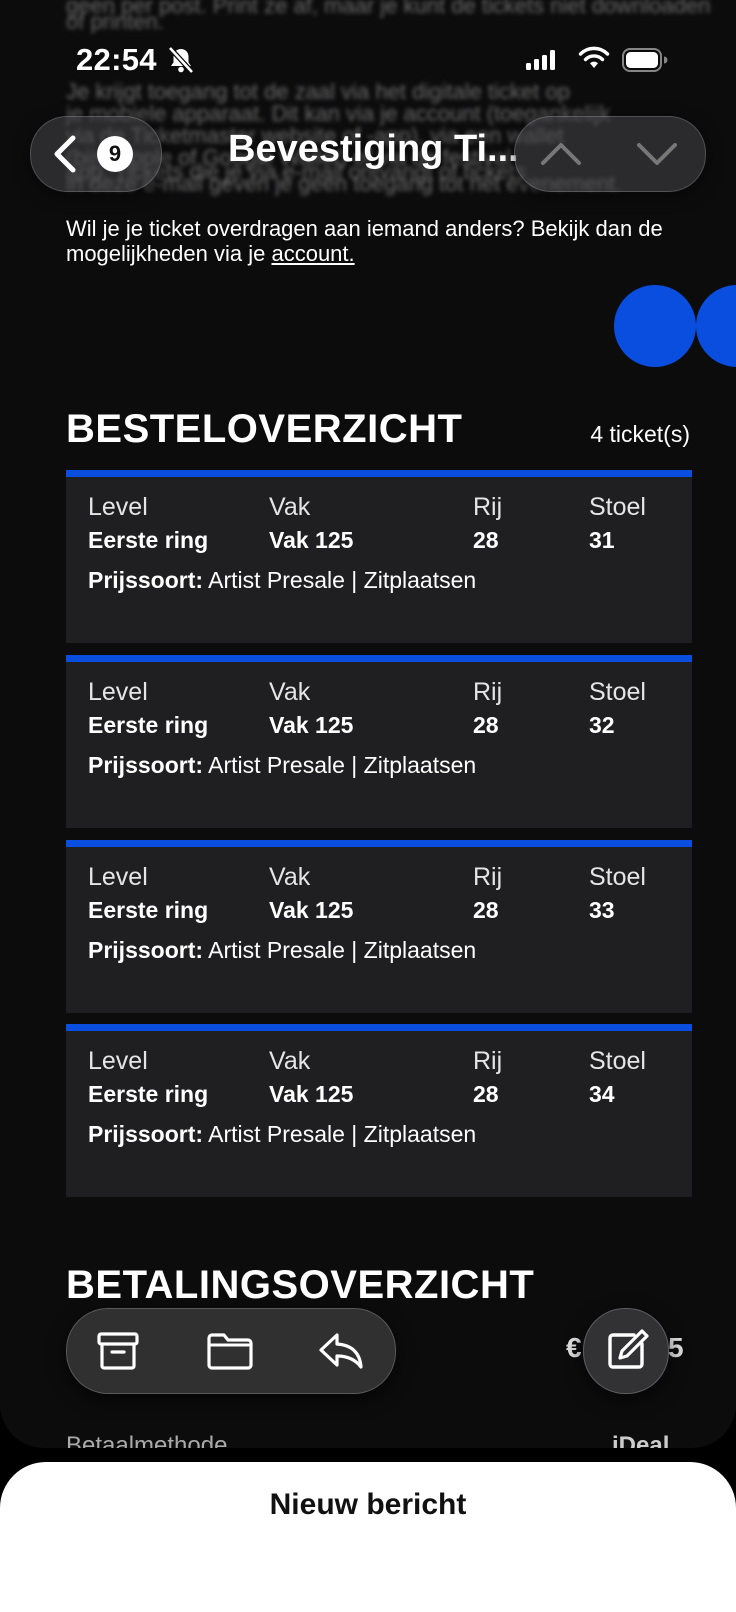  Describe the element at coordinates (574, 1347) in the screenshot. I see `payment-amount-start: €` at that location.